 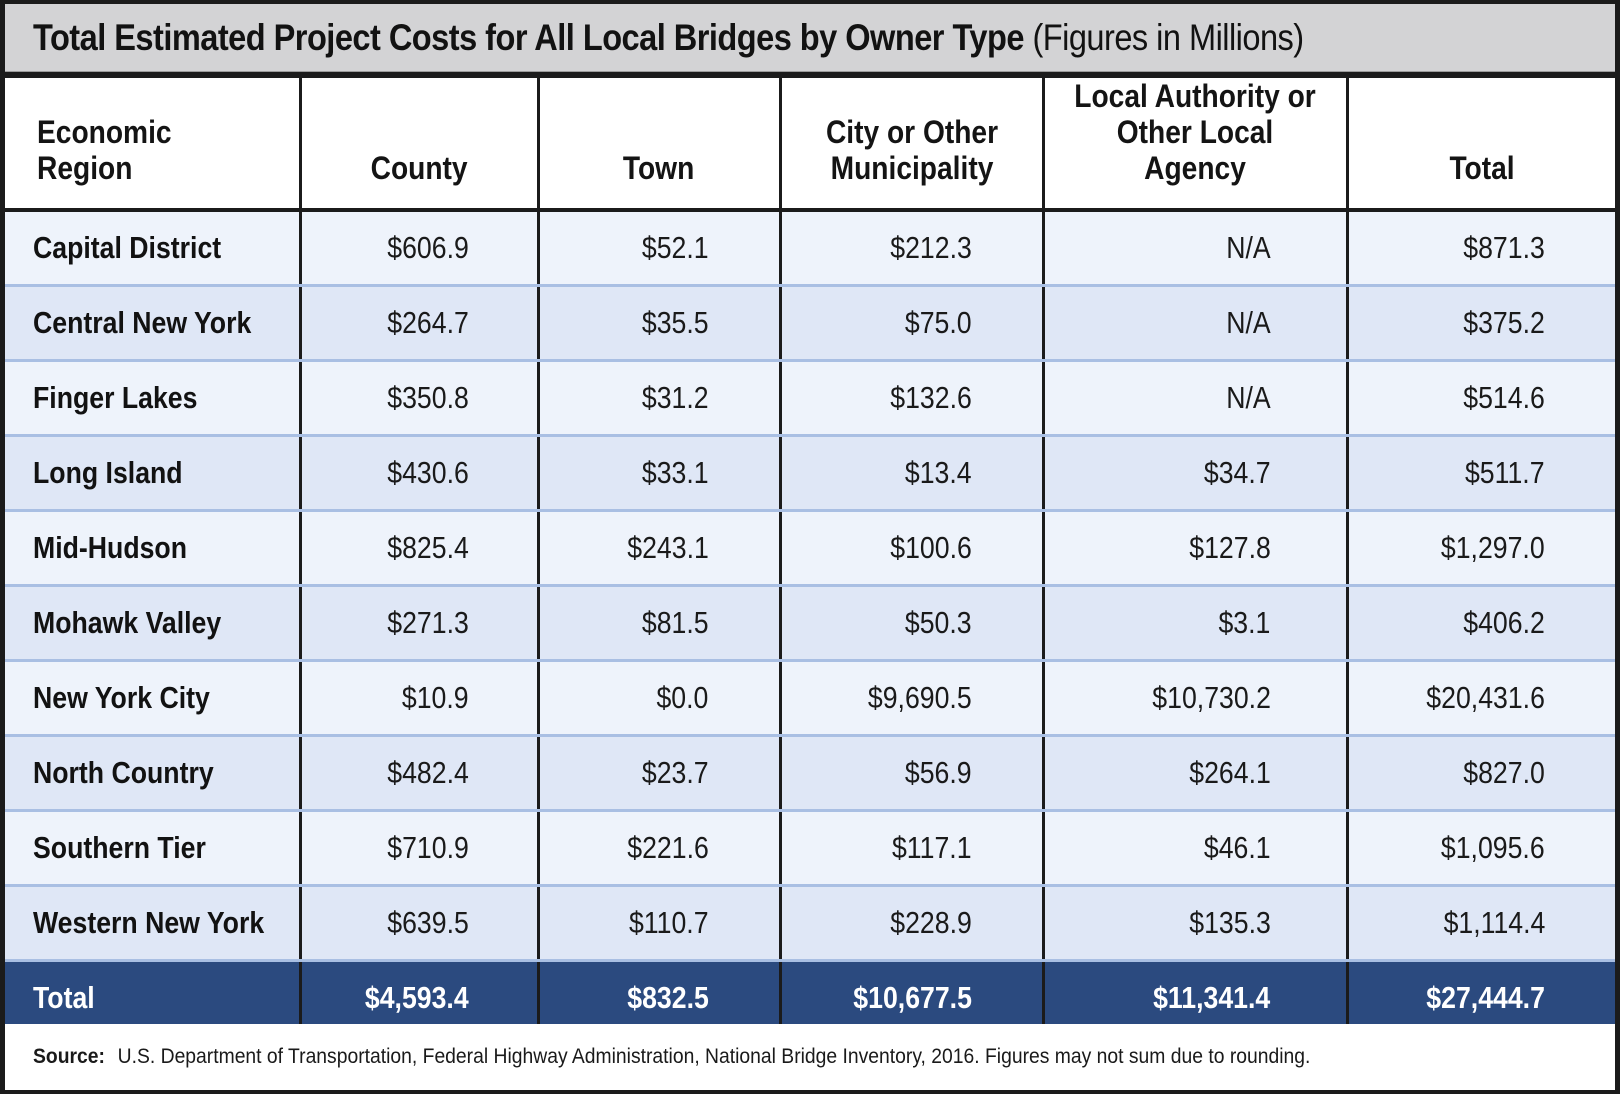 What do you see at coordinates (1480, 848) in the screenshot?
I see `cell-total: $1,095.6` at bounding box center [1480, 848].